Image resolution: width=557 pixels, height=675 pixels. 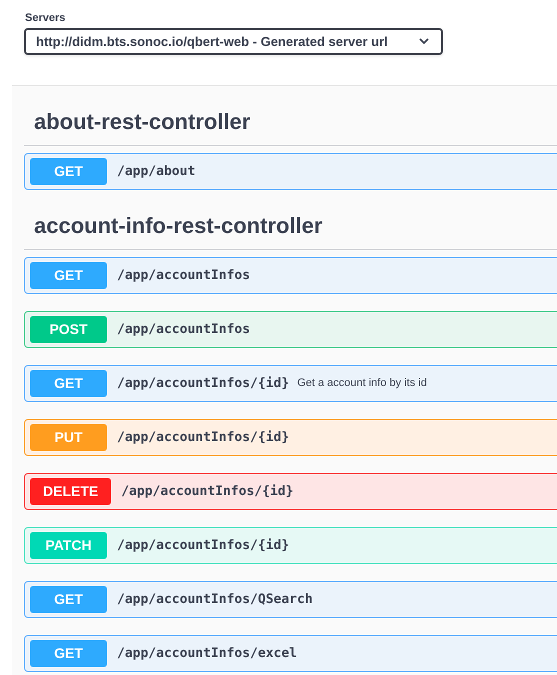 What do you see at coordinates (68, 329) in the screenshot?
I see `method-badge: POST` at bounding box center [68, 329].